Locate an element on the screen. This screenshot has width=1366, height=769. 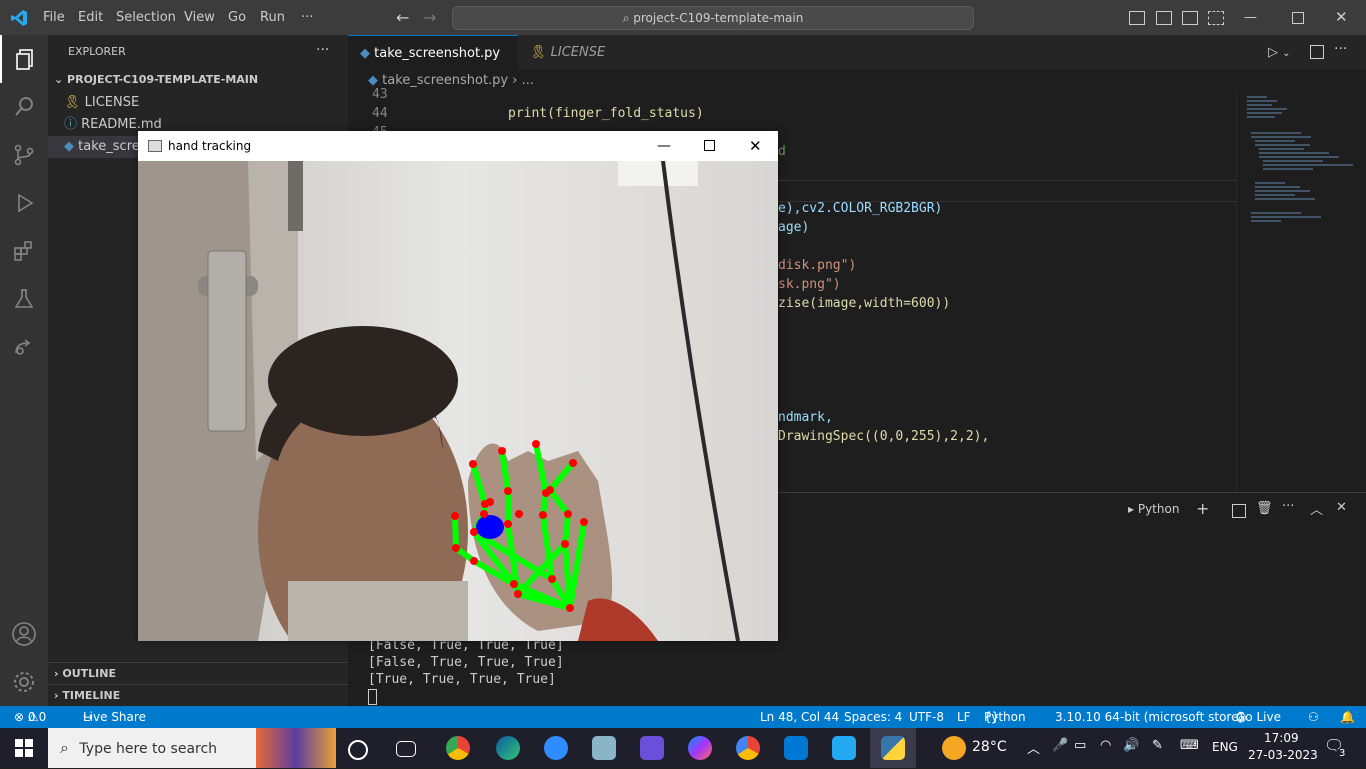
command-center-search: ⌕ project-C109-template-main is located at coordinates (713, 18).